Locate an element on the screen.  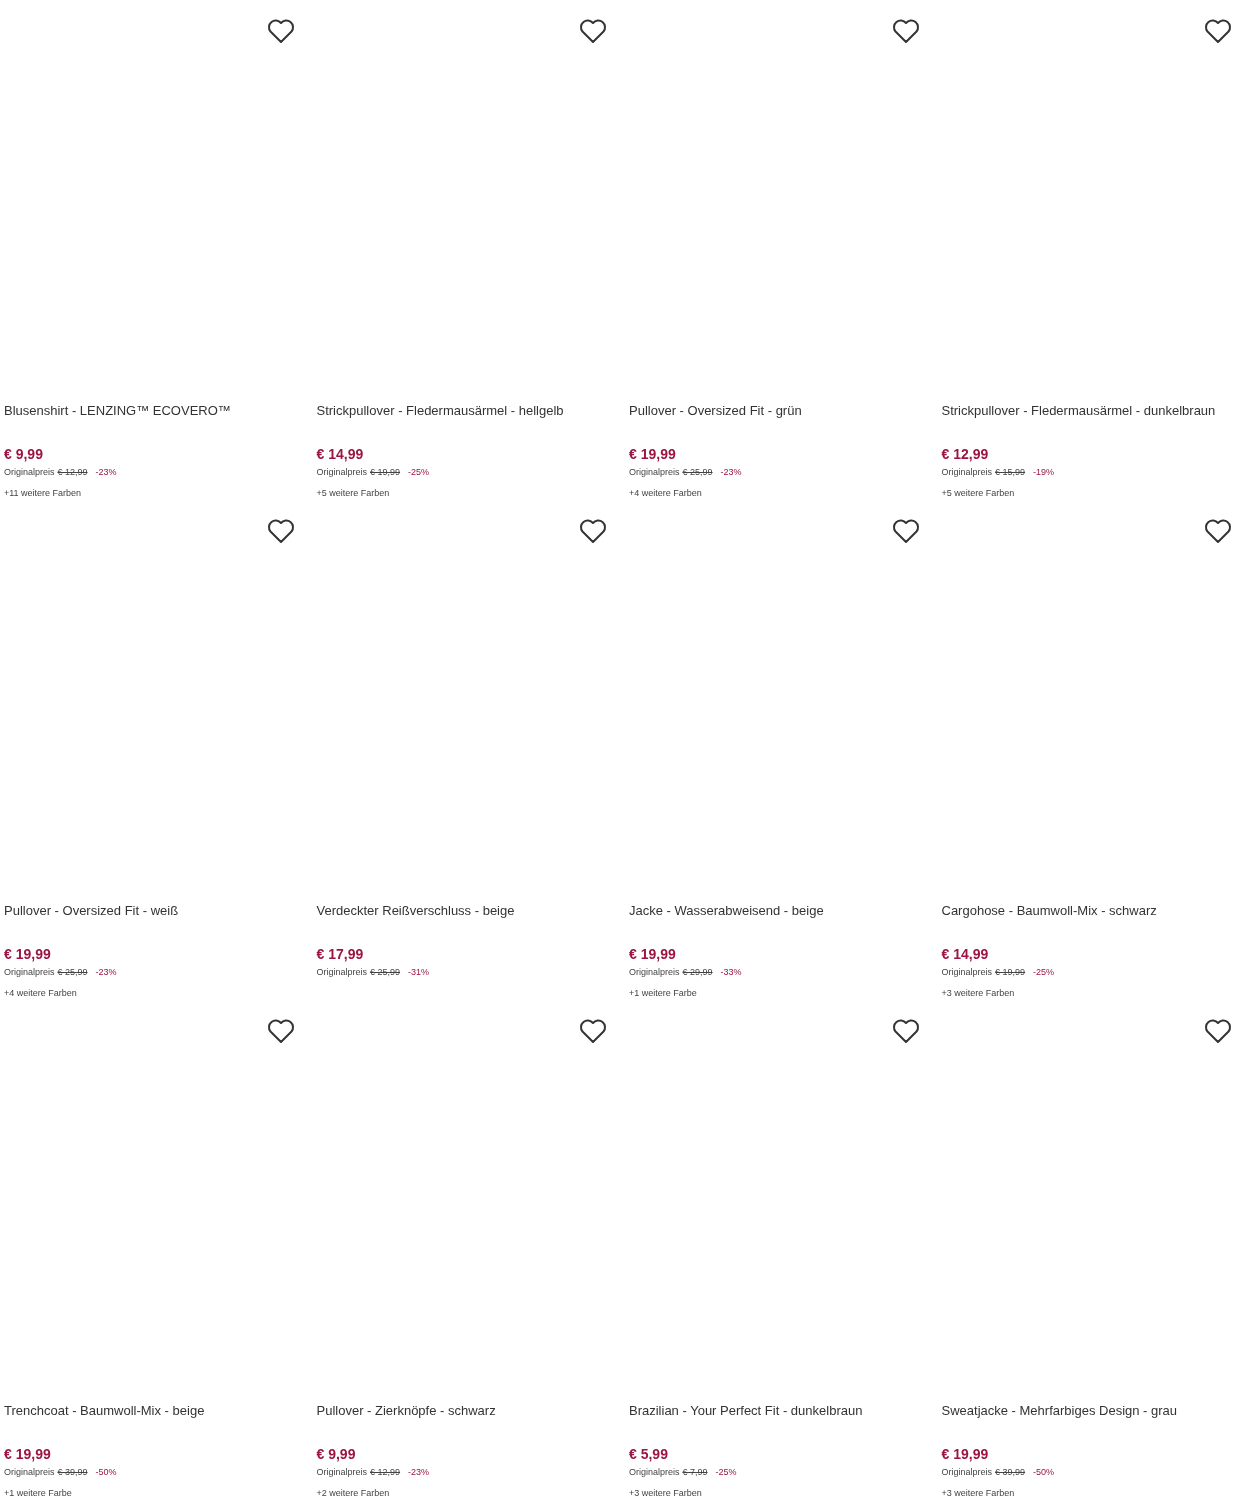
product-title: Cargohose - Baumwoll-Mix - schwarz is located at coordinates (1093, 911).